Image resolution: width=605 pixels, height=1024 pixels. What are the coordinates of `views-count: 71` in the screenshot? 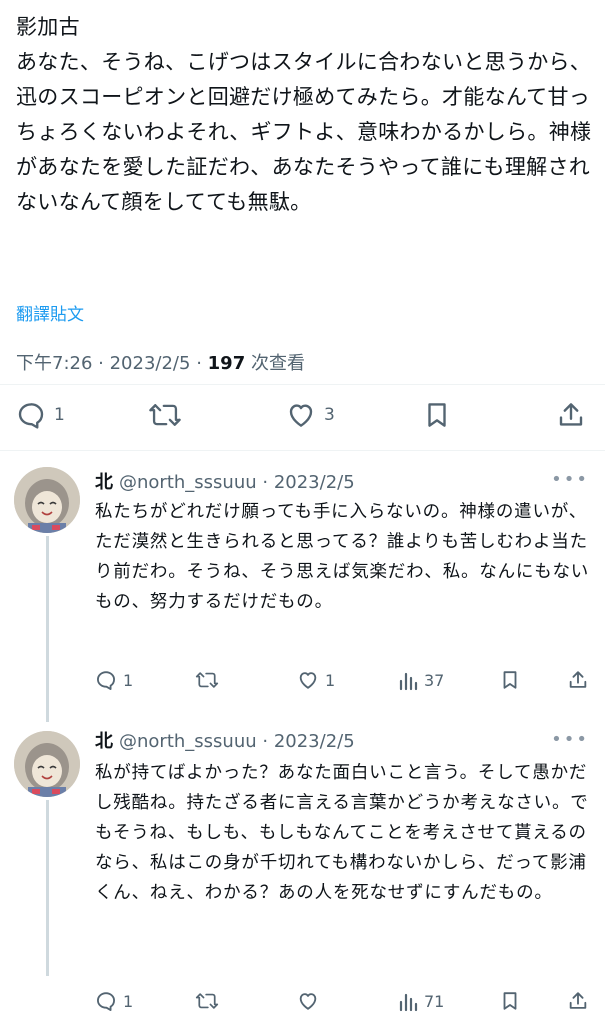 It's located at (434, 1001).